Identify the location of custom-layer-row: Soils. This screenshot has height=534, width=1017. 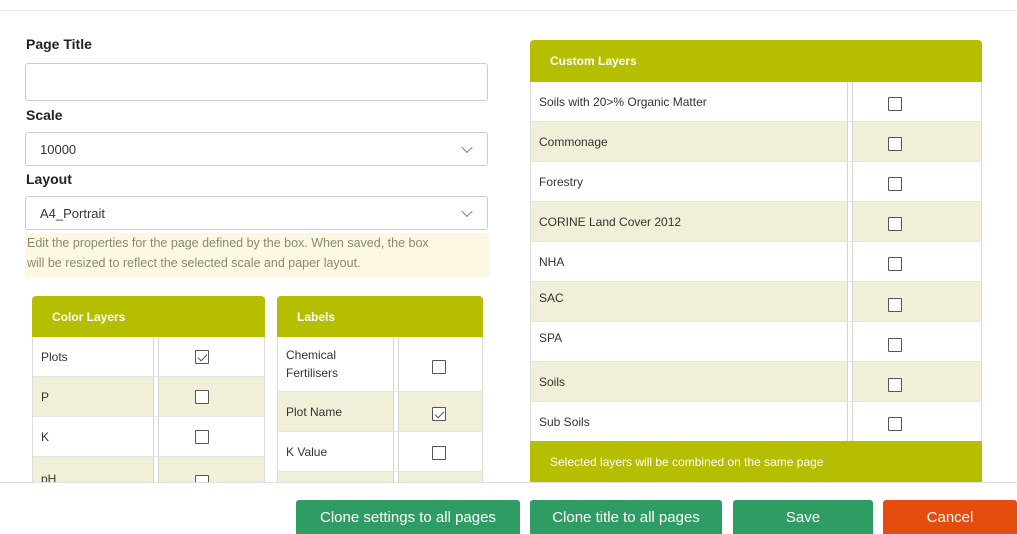
(756, 382).